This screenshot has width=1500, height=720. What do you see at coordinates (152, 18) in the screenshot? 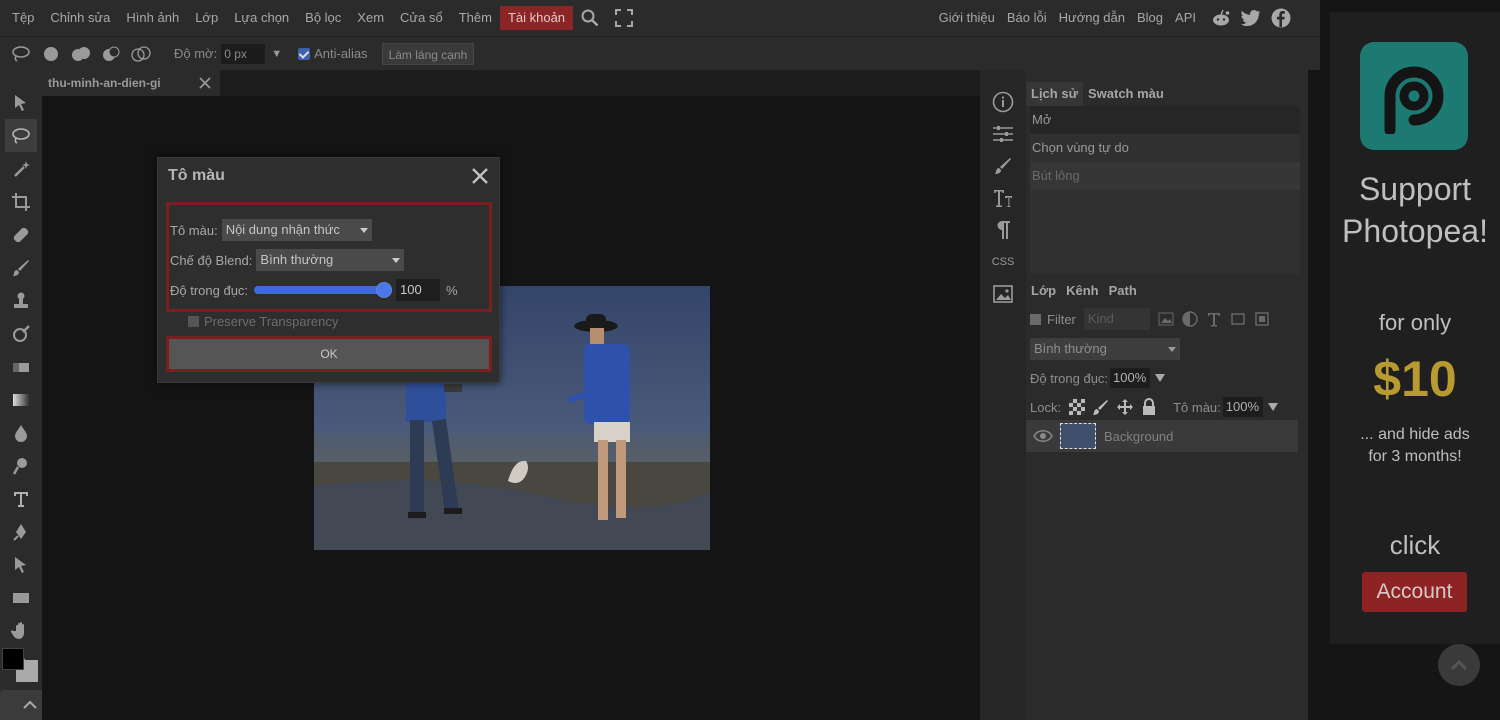
I see `menu-image: Hình ảnh` at bounding box center [152, 18].